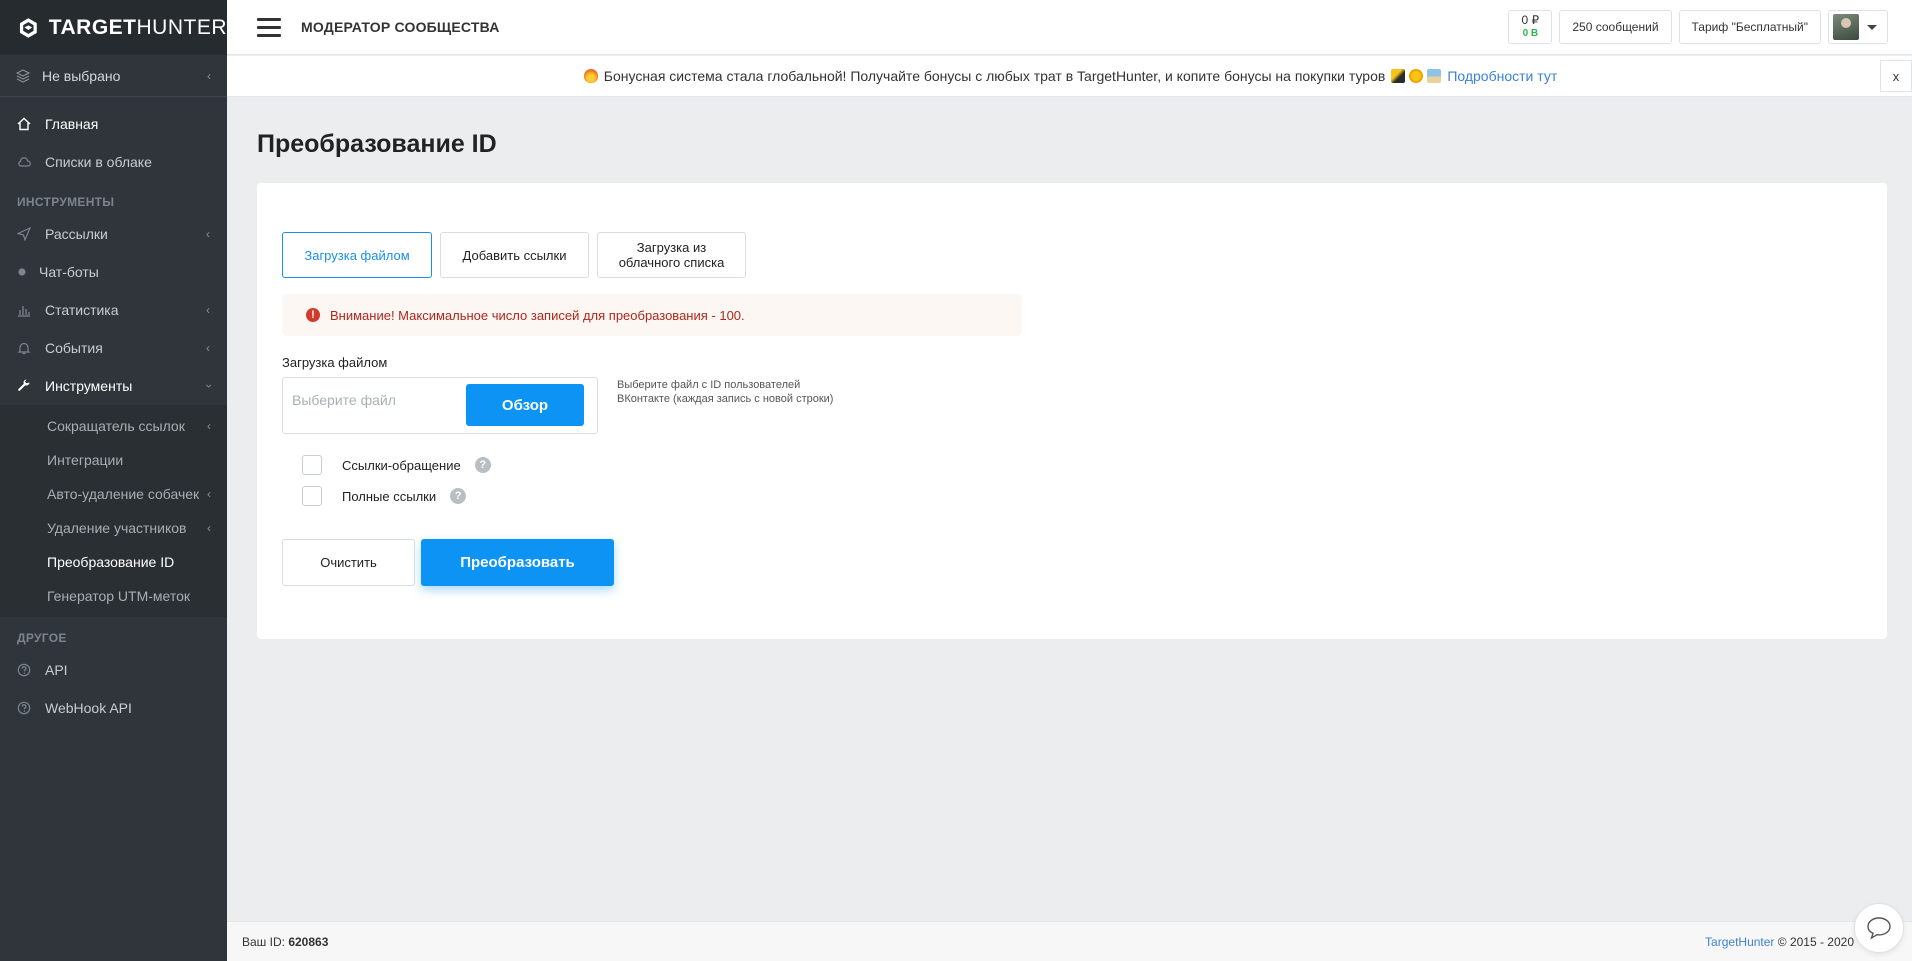 The height and width of the screenshot is (961, 1912). What do you see at coordinates (1502, 76) in the screenshot?
I see `notice-details-link: Подробности тут` at bounding box center [1502, 76].